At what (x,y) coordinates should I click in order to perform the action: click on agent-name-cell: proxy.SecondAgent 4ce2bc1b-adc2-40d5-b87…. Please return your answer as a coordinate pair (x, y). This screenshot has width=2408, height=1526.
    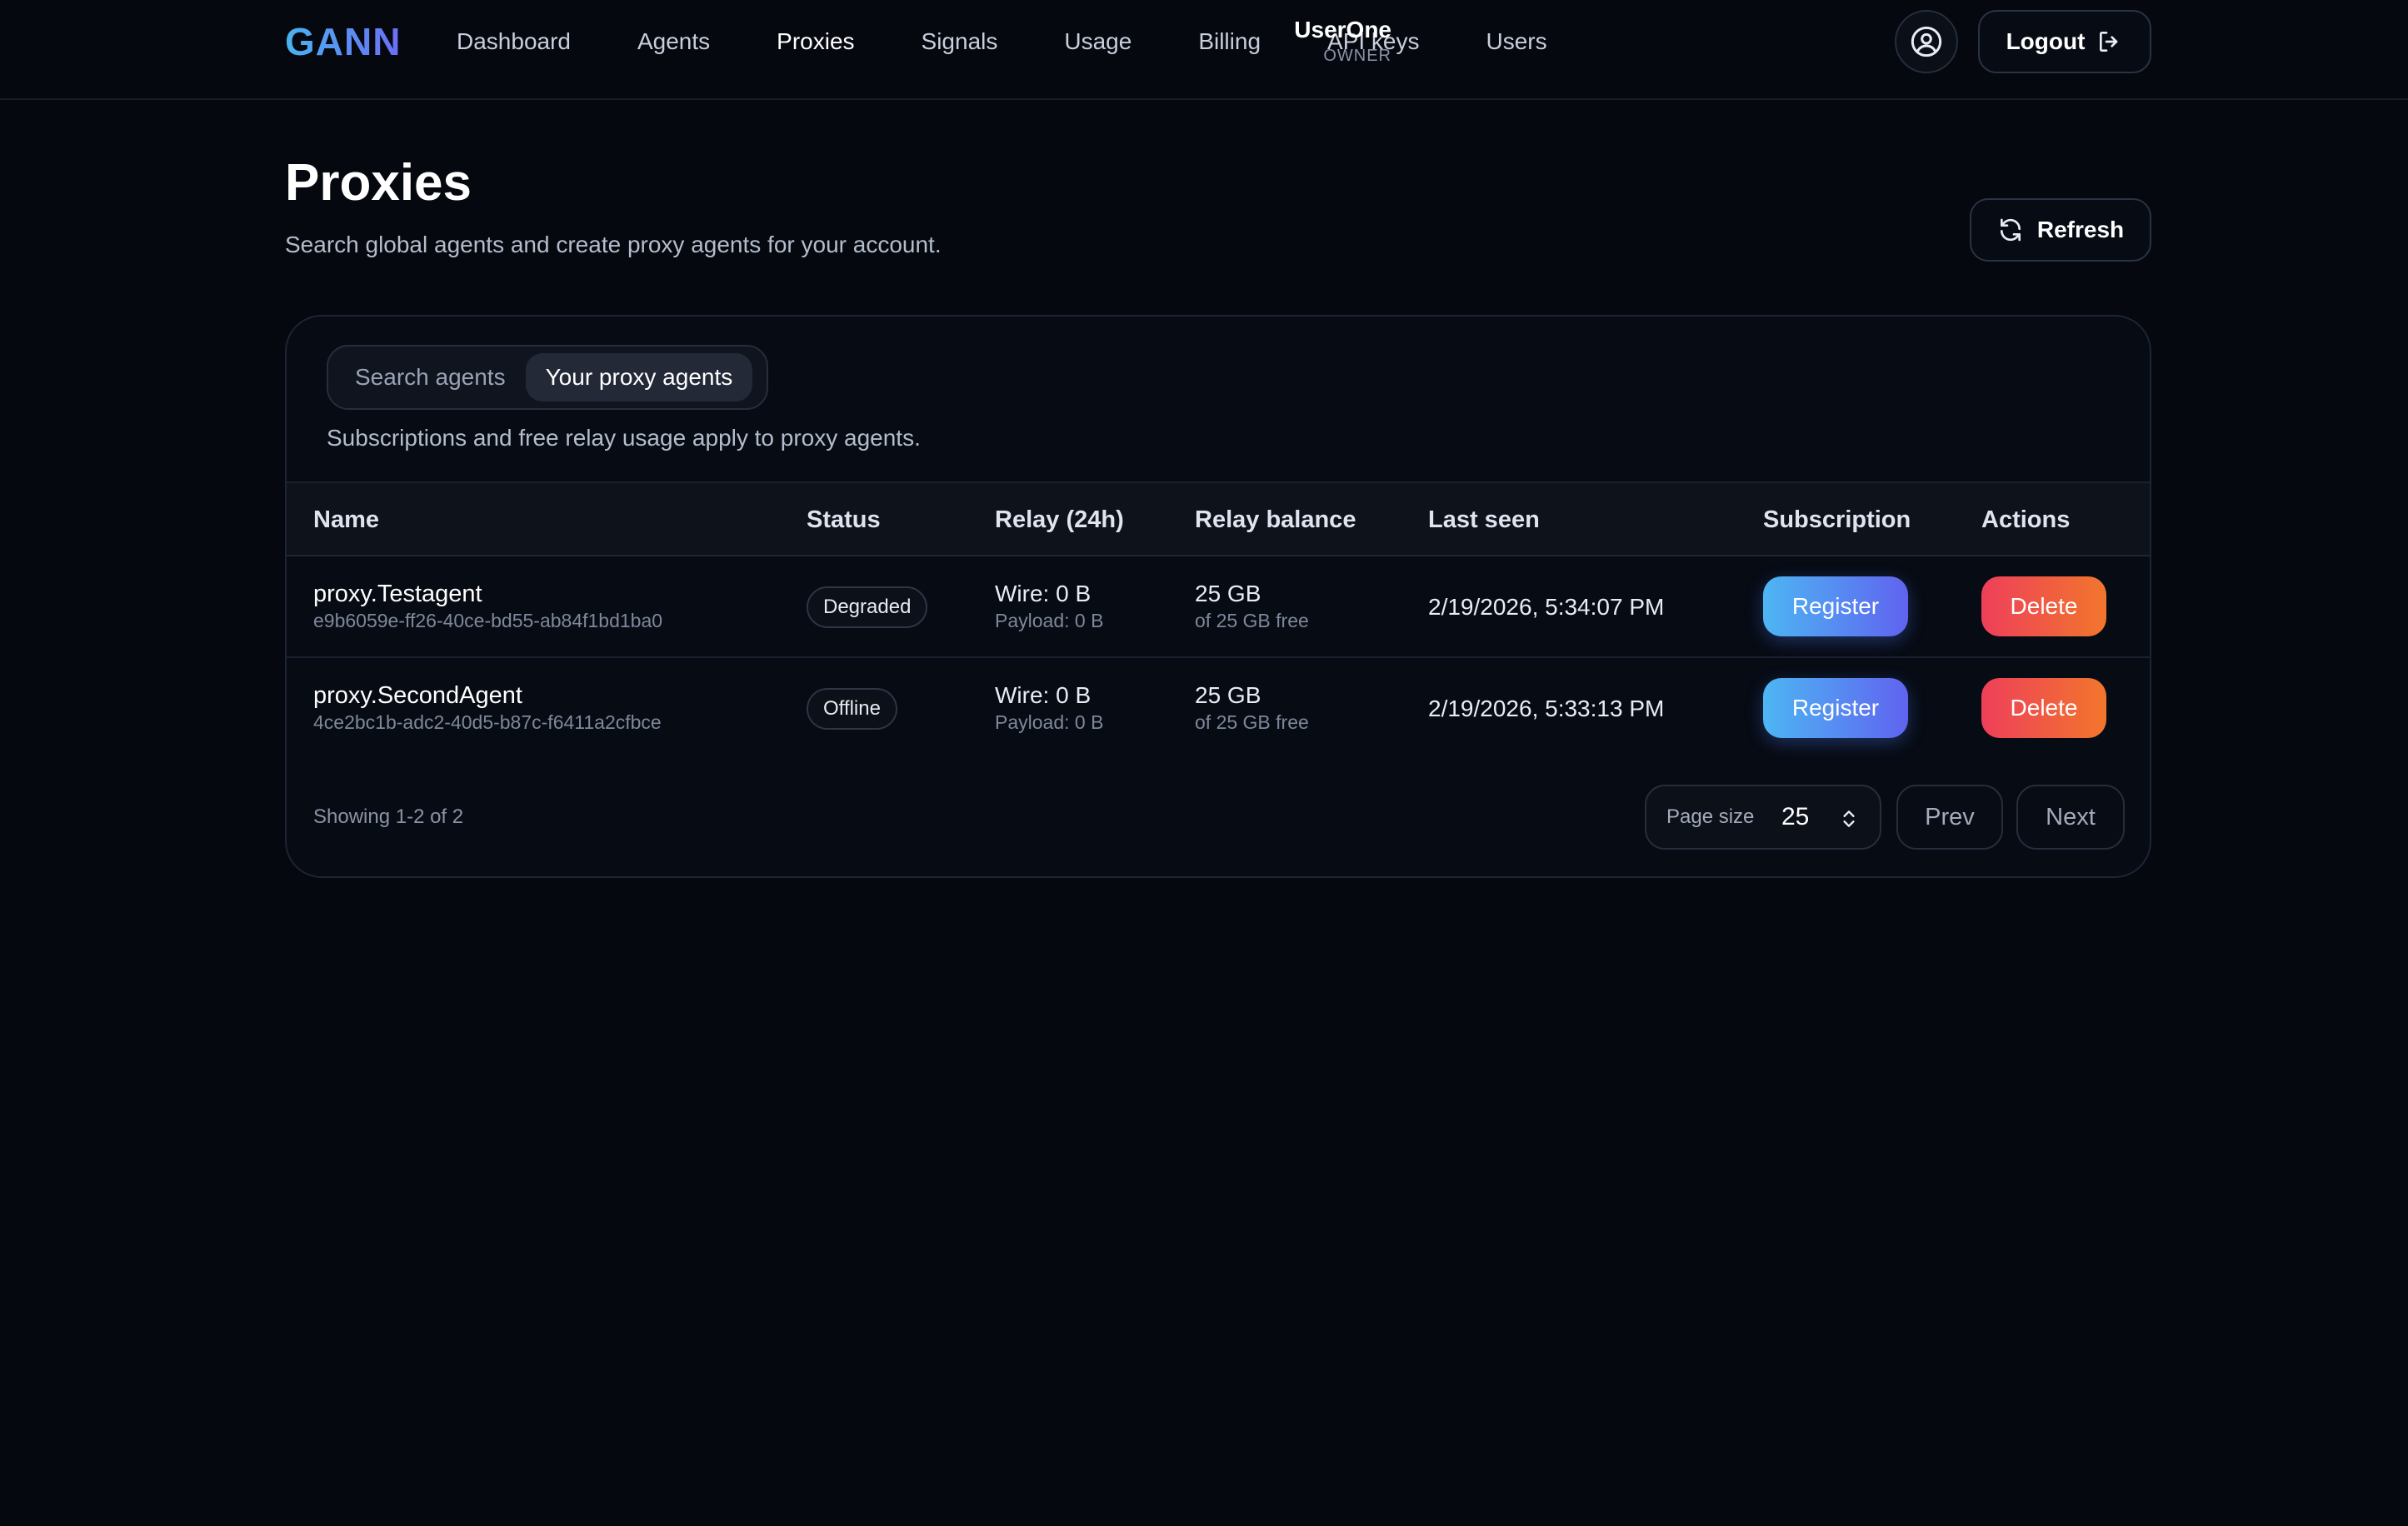
    Looking at the image, I should click on (487, 708).